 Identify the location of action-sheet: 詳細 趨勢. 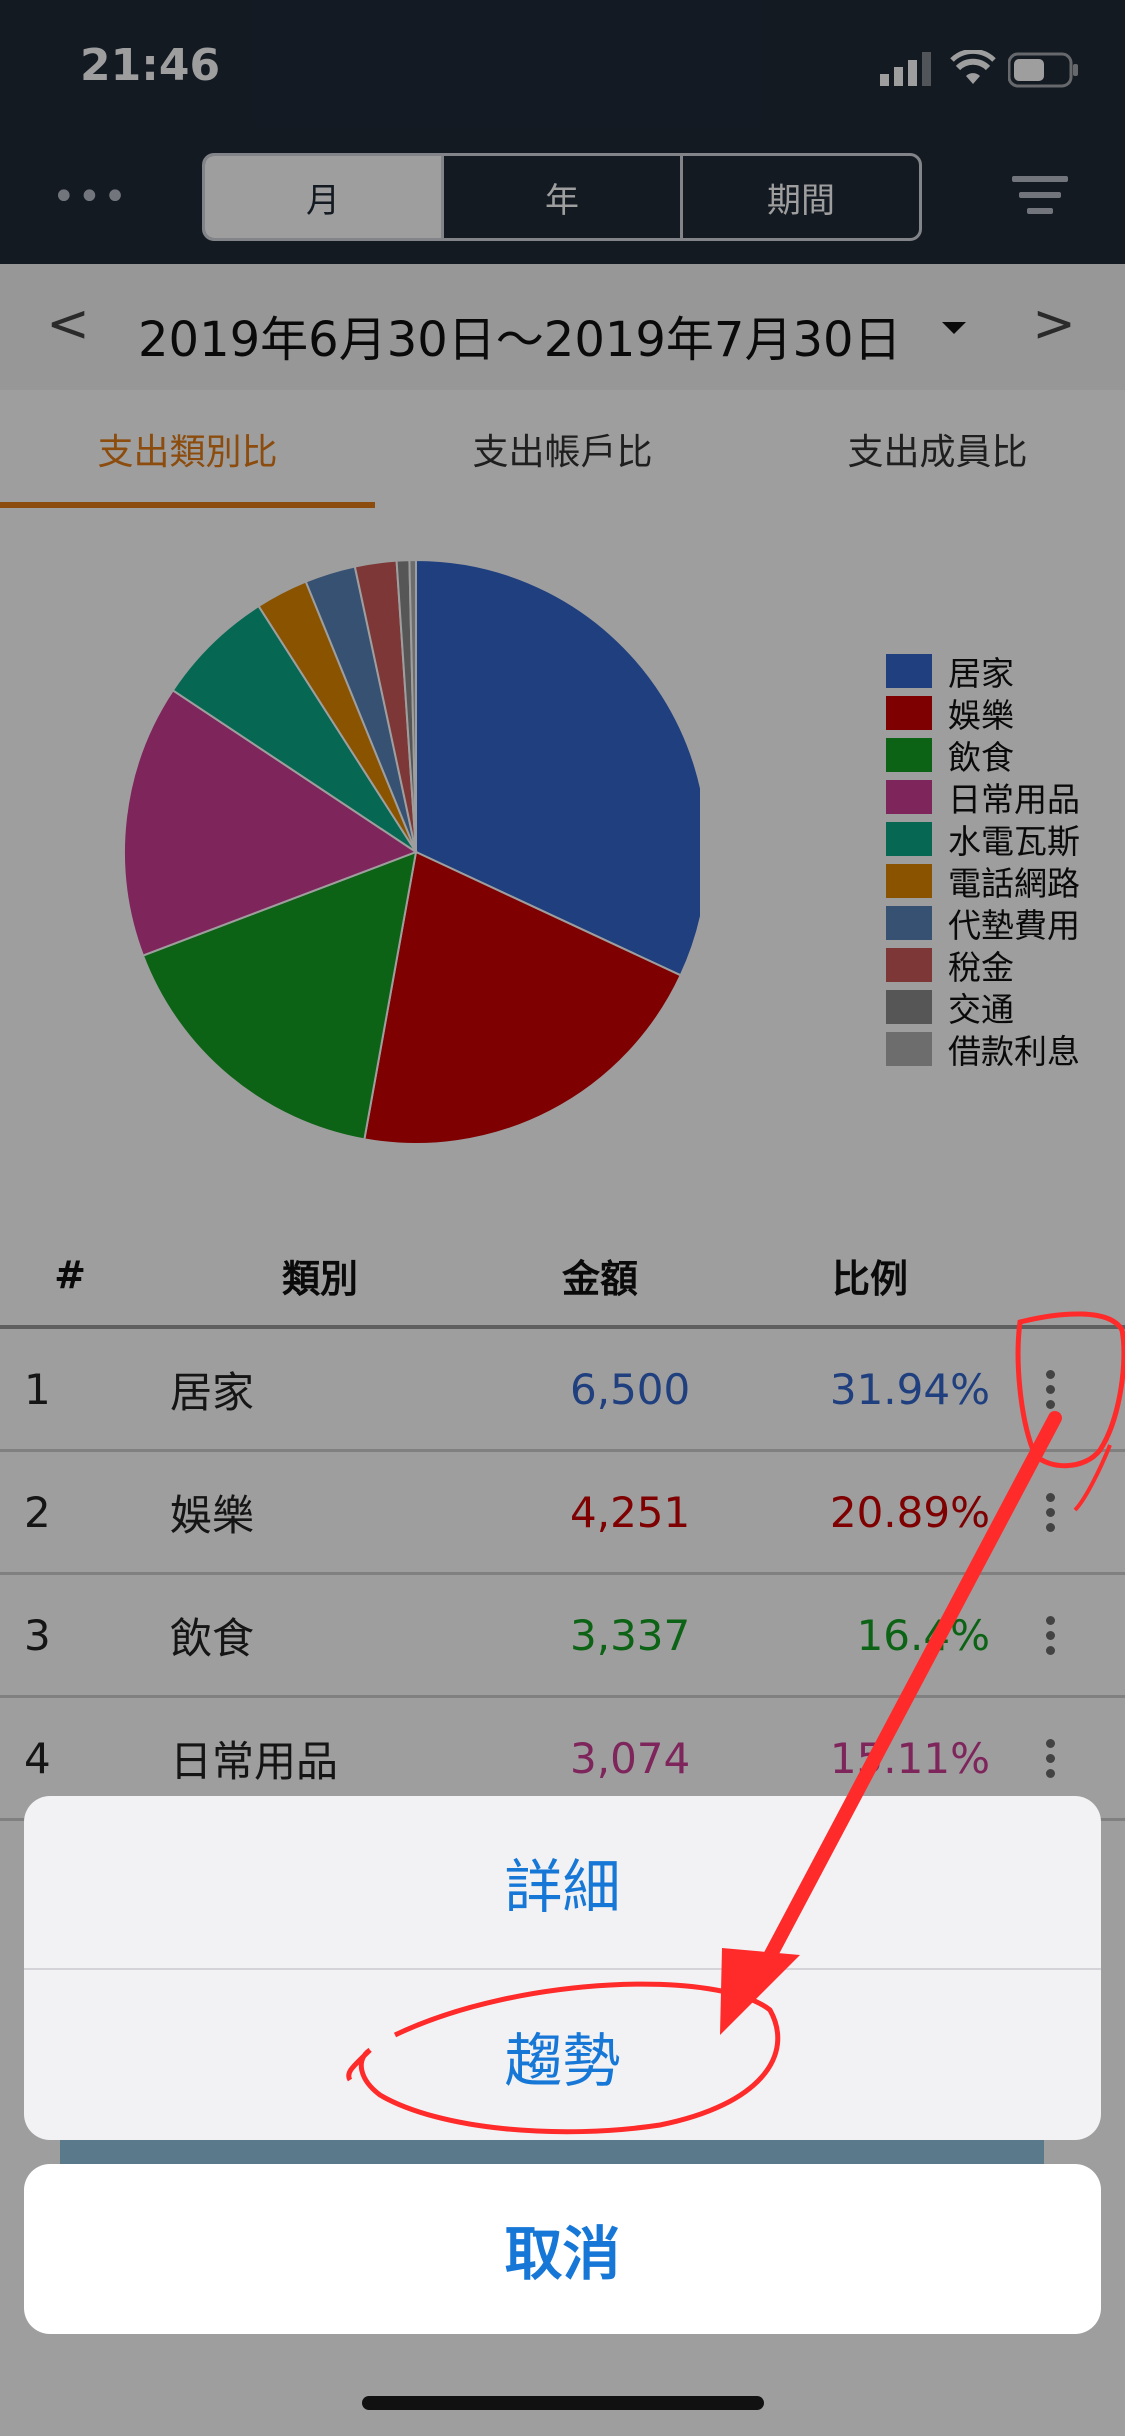
(562, 1968).